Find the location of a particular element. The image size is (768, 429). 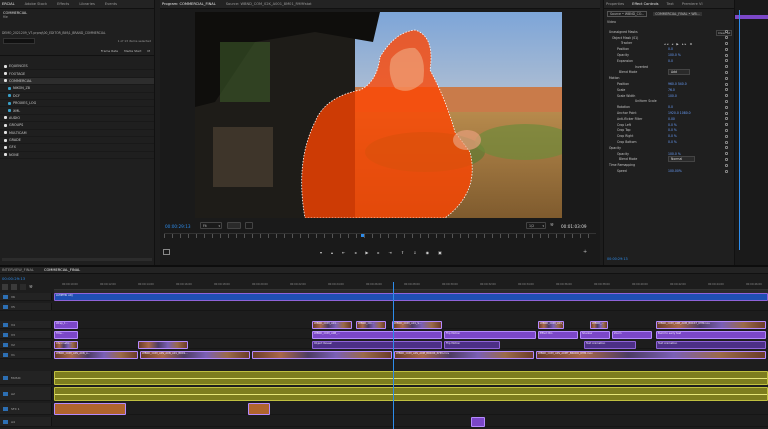

track-header: V6 is located at coordinates (26, 296).